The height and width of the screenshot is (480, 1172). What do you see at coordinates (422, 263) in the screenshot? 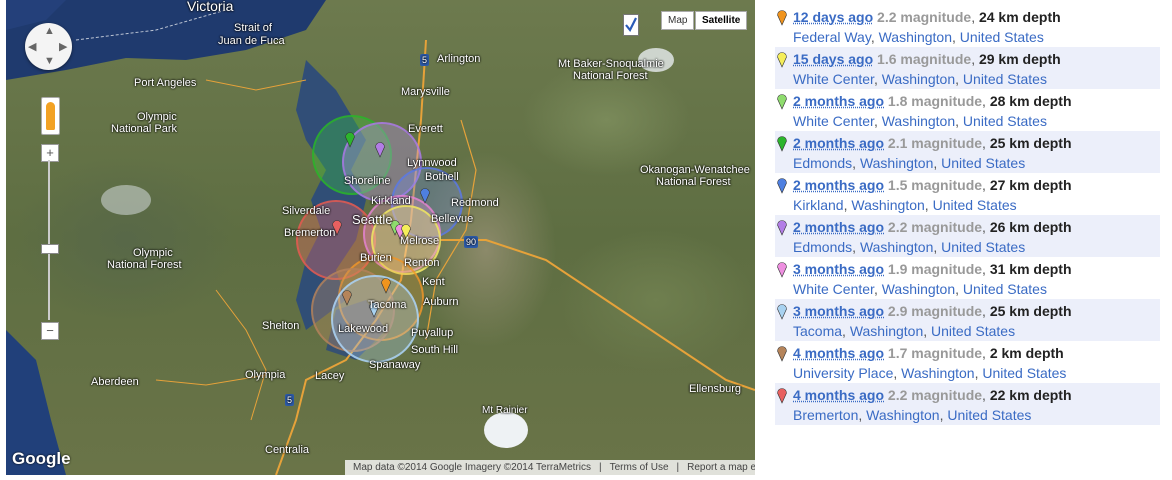
I see `label-renton: Renton` at bounding box center [422, 263].